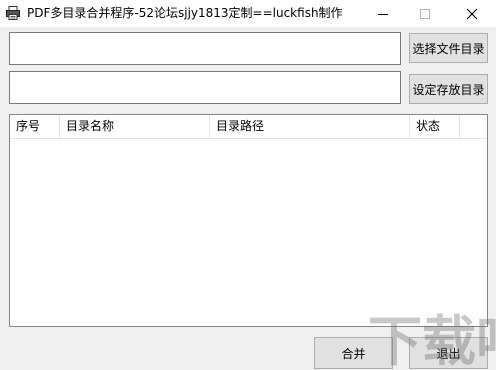  I want to click on close-icon, so click(472, 13).